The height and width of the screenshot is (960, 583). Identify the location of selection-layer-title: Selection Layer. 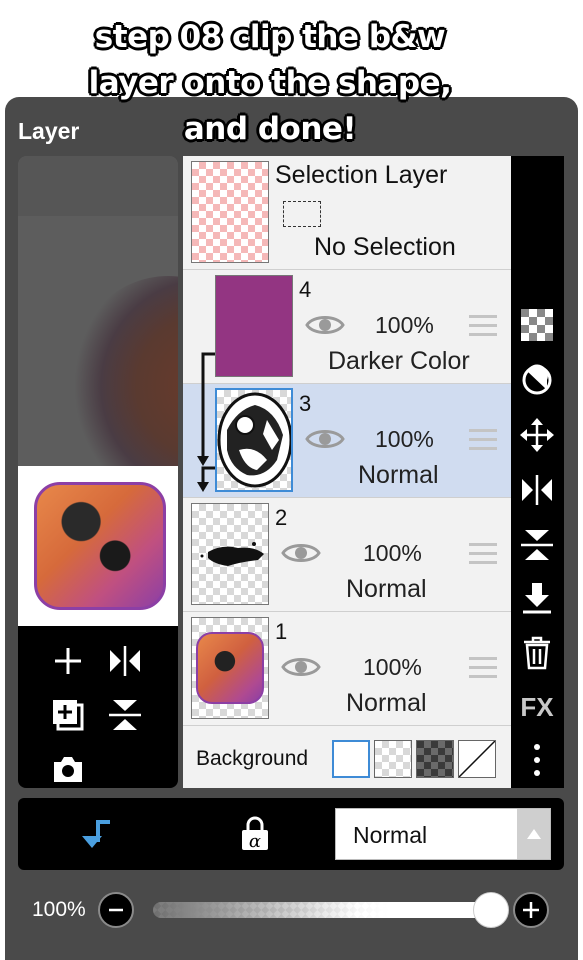
(361, 175).